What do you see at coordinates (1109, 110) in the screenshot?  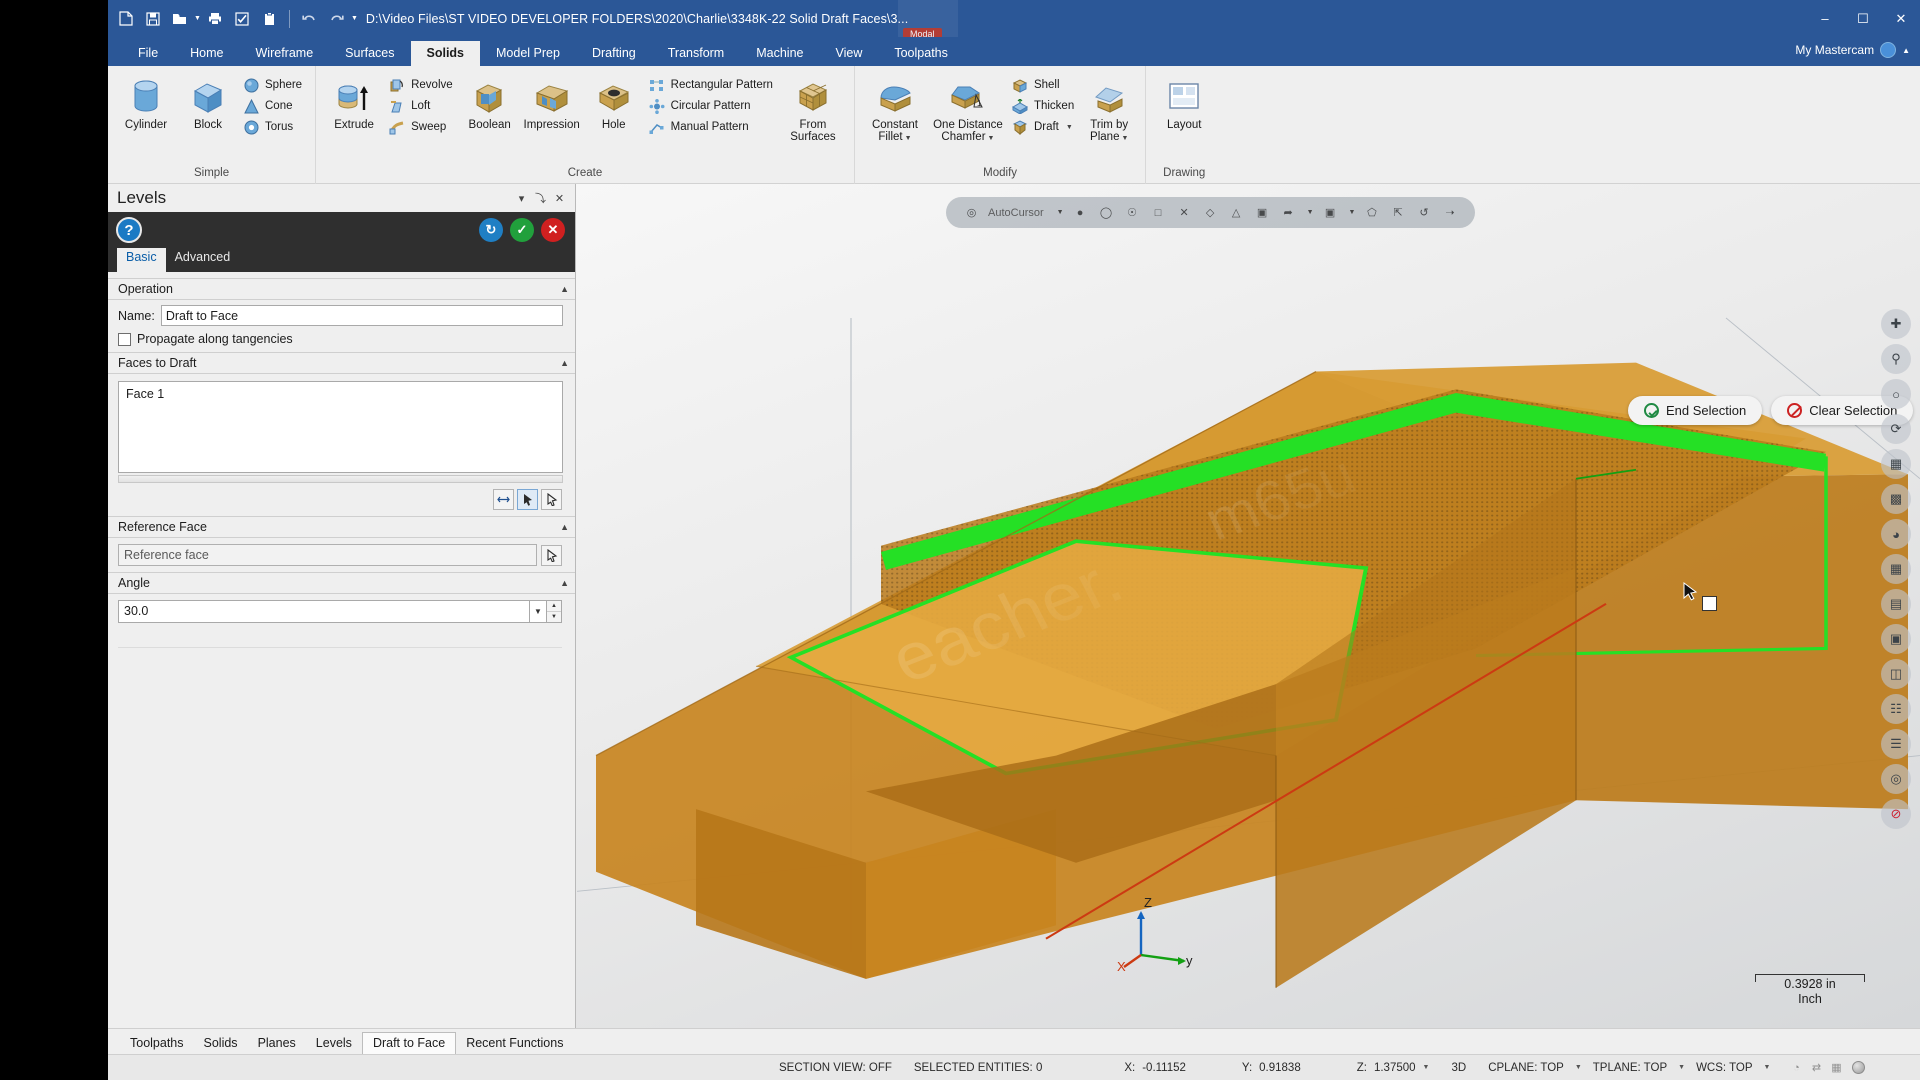 I see `trim-by-plane-button: Trim by Plane ▼` at bounding box center [1109, 110].